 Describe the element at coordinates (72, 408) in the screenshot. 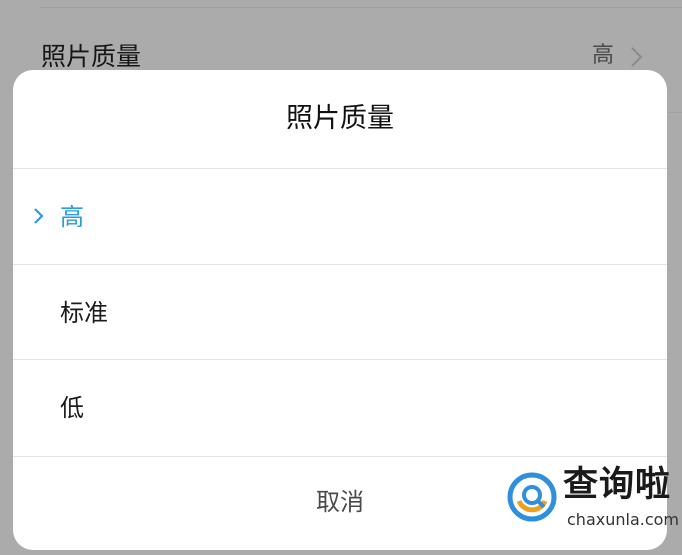

I see `option-label: 低` at that location.